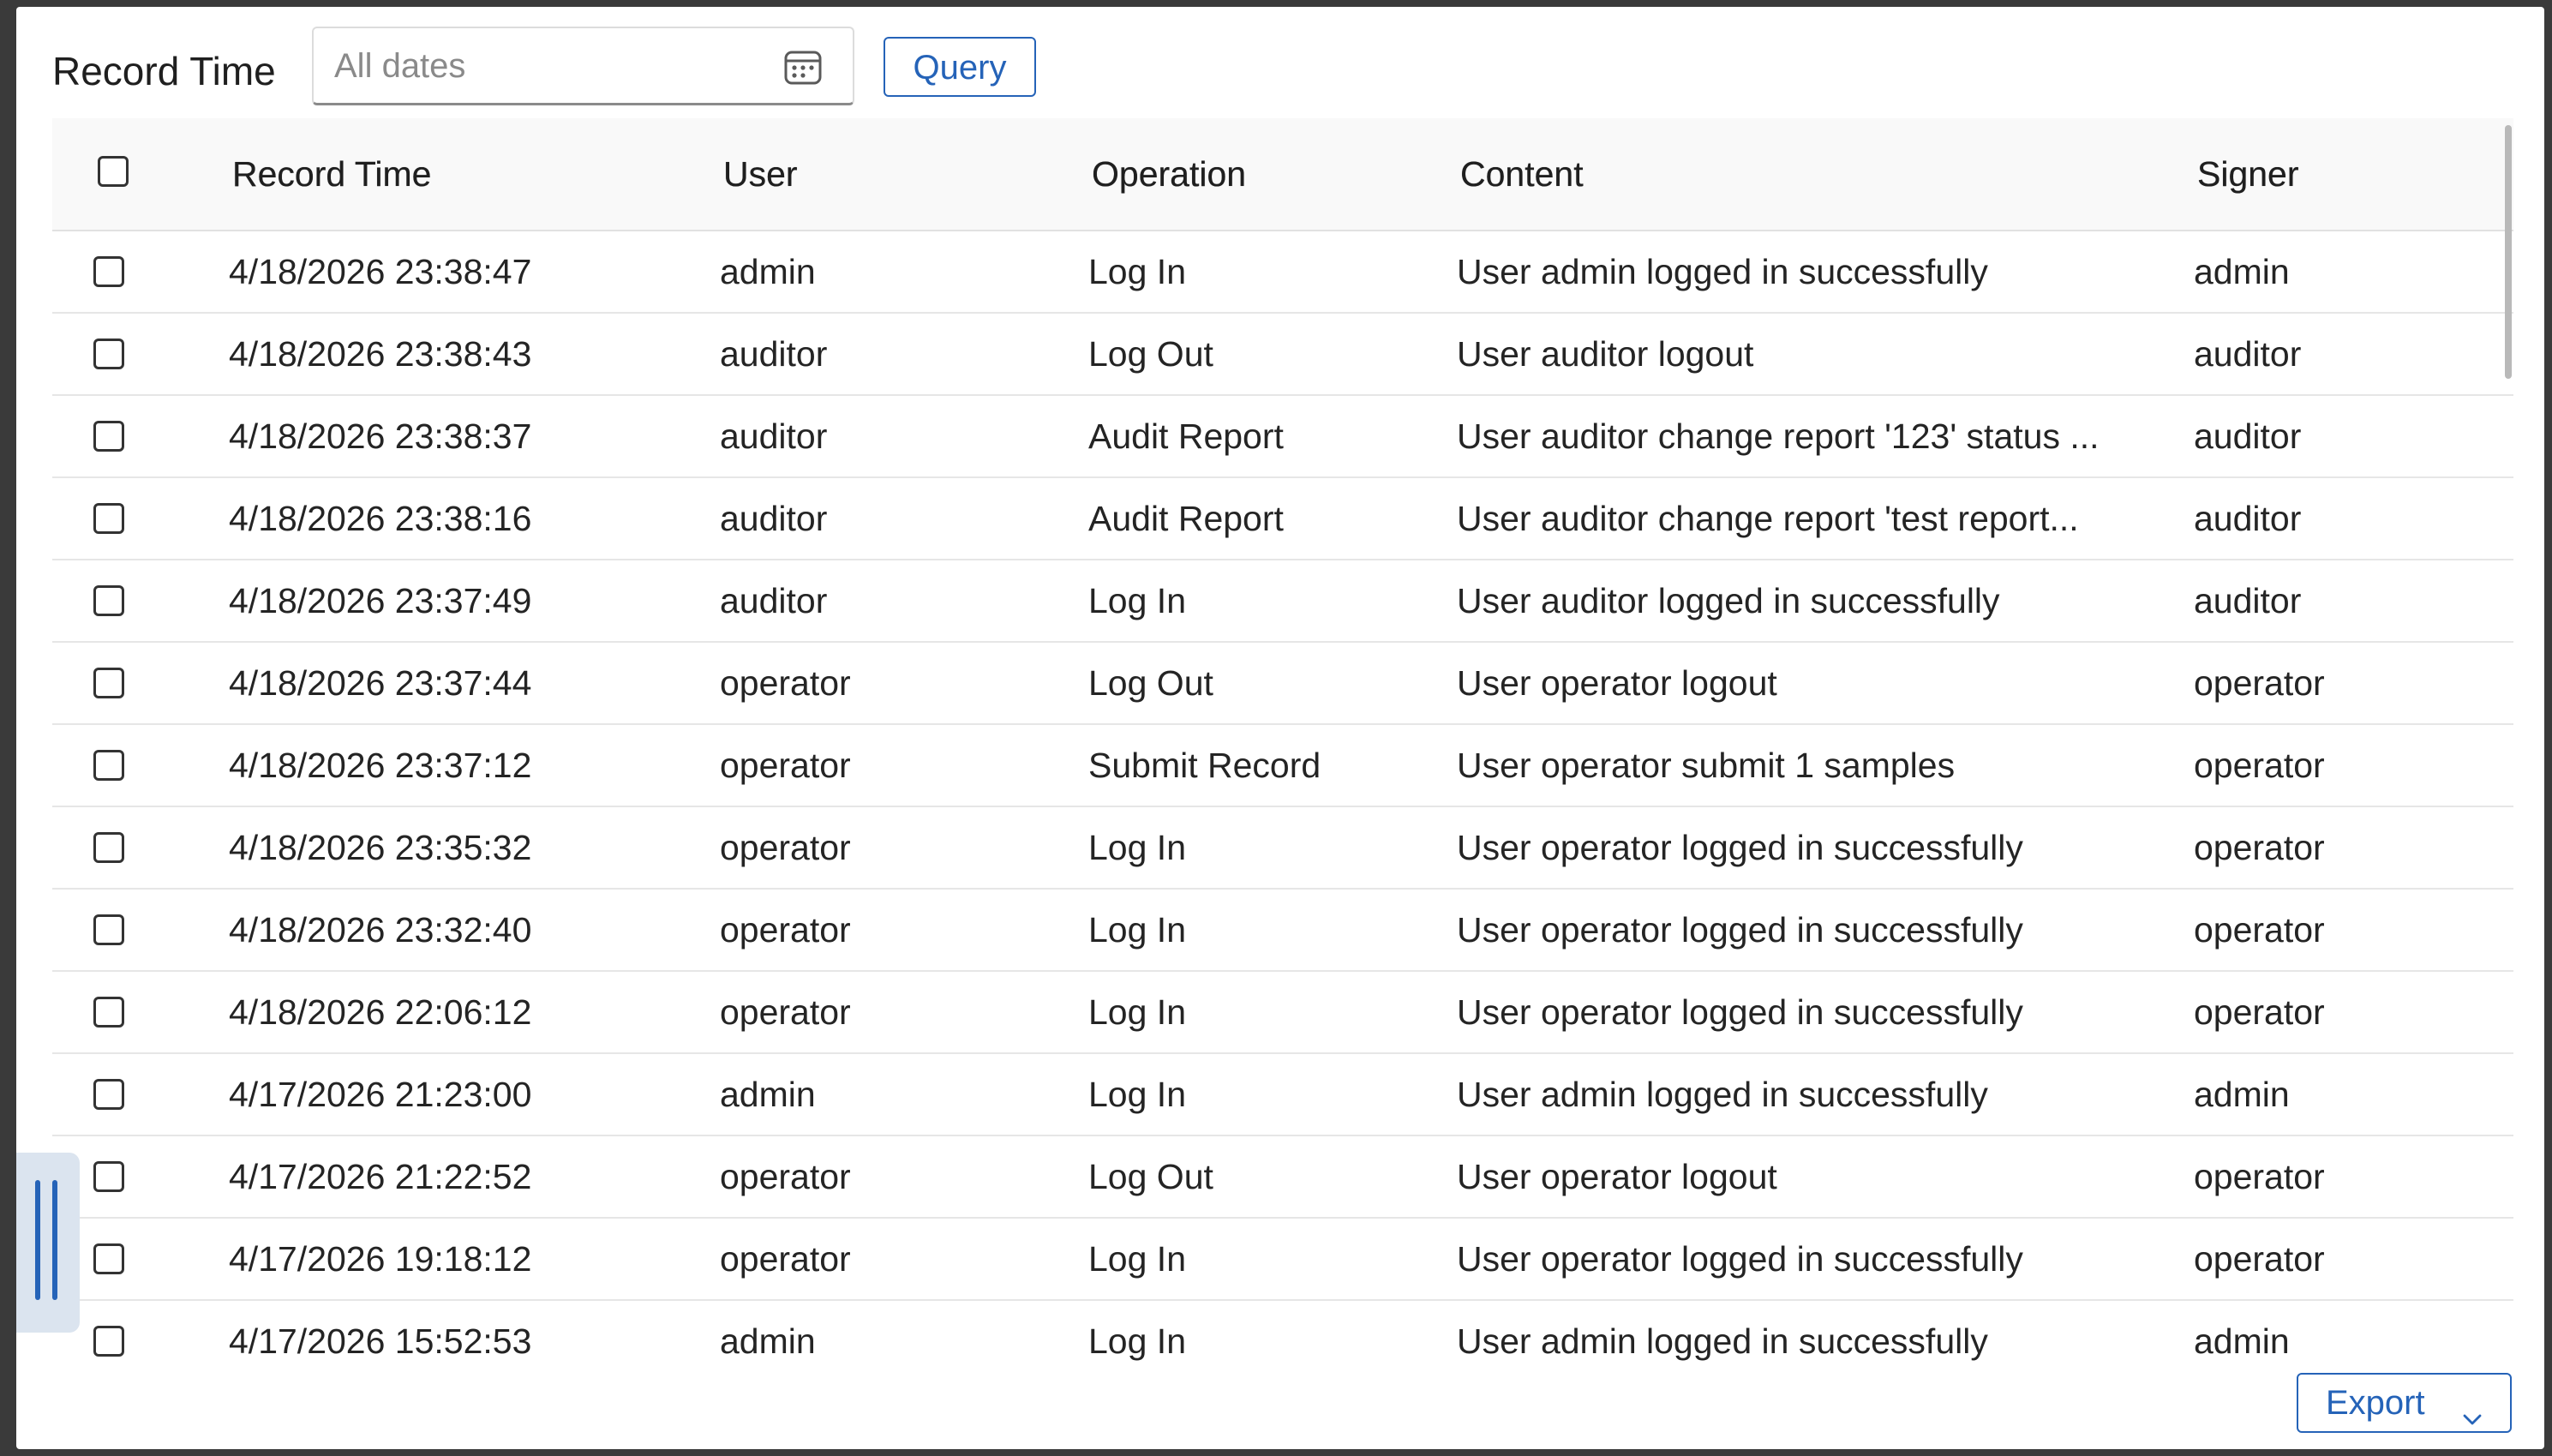  Describe the element at coordinates (2472, 1409) in the screenshot. I see `chevron-down-icon` at that location.